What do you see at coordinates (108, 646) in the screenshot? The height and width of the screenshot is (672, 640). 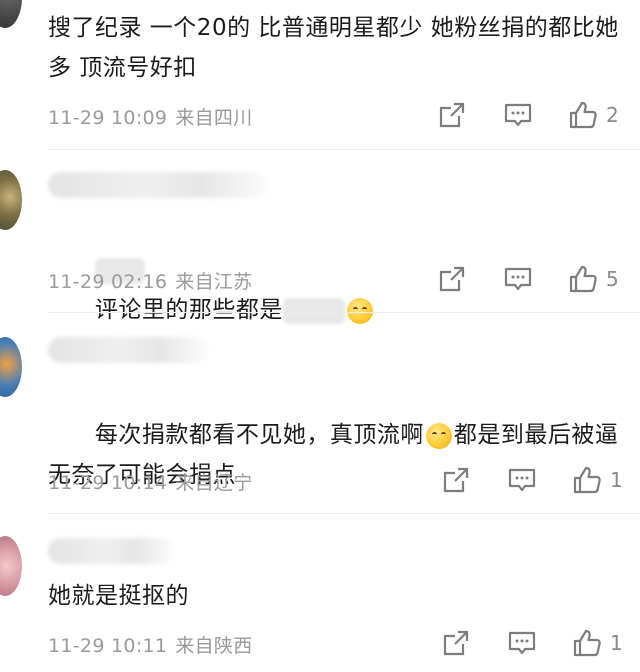 I see `comment-time: 11-29 10:11` at bounding box center [108, 646].